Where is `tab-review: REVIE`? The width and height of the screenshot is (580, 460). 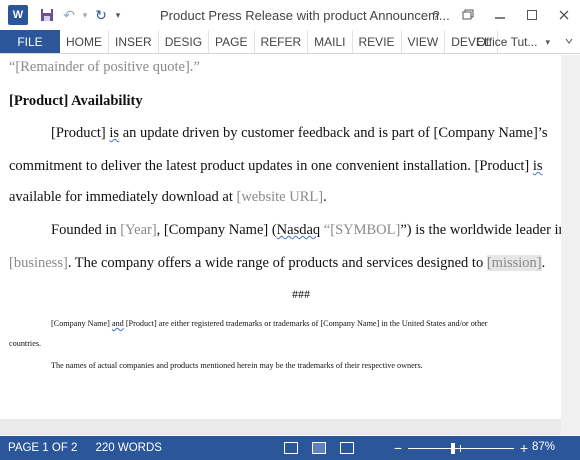
tab-review: REVIE is located at coordinates (377, 41).